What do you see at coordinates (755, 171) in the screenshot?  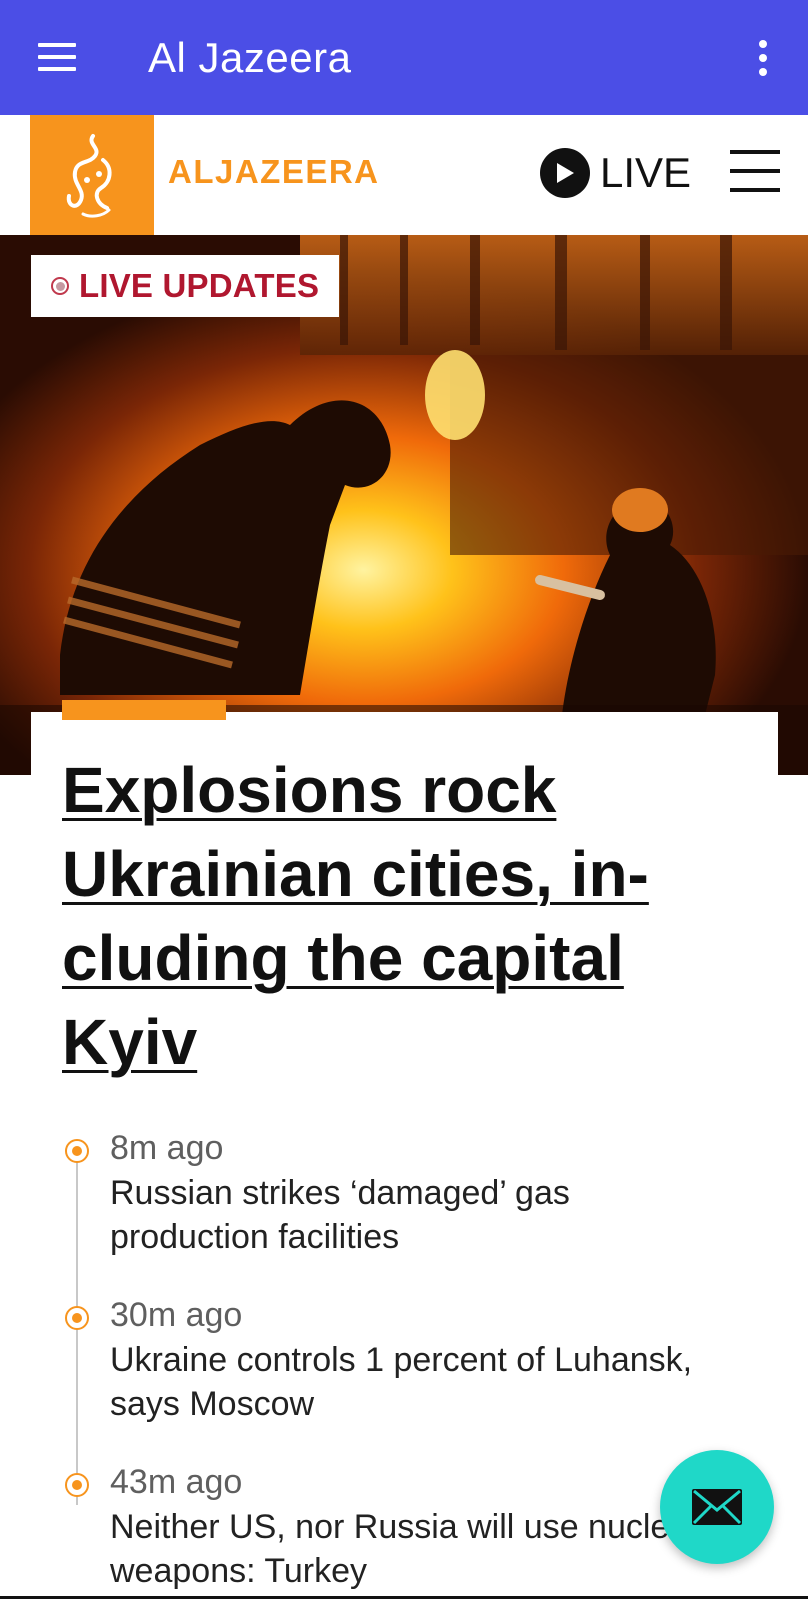 I see `site-menu-button` at bounding box center [755, 171].